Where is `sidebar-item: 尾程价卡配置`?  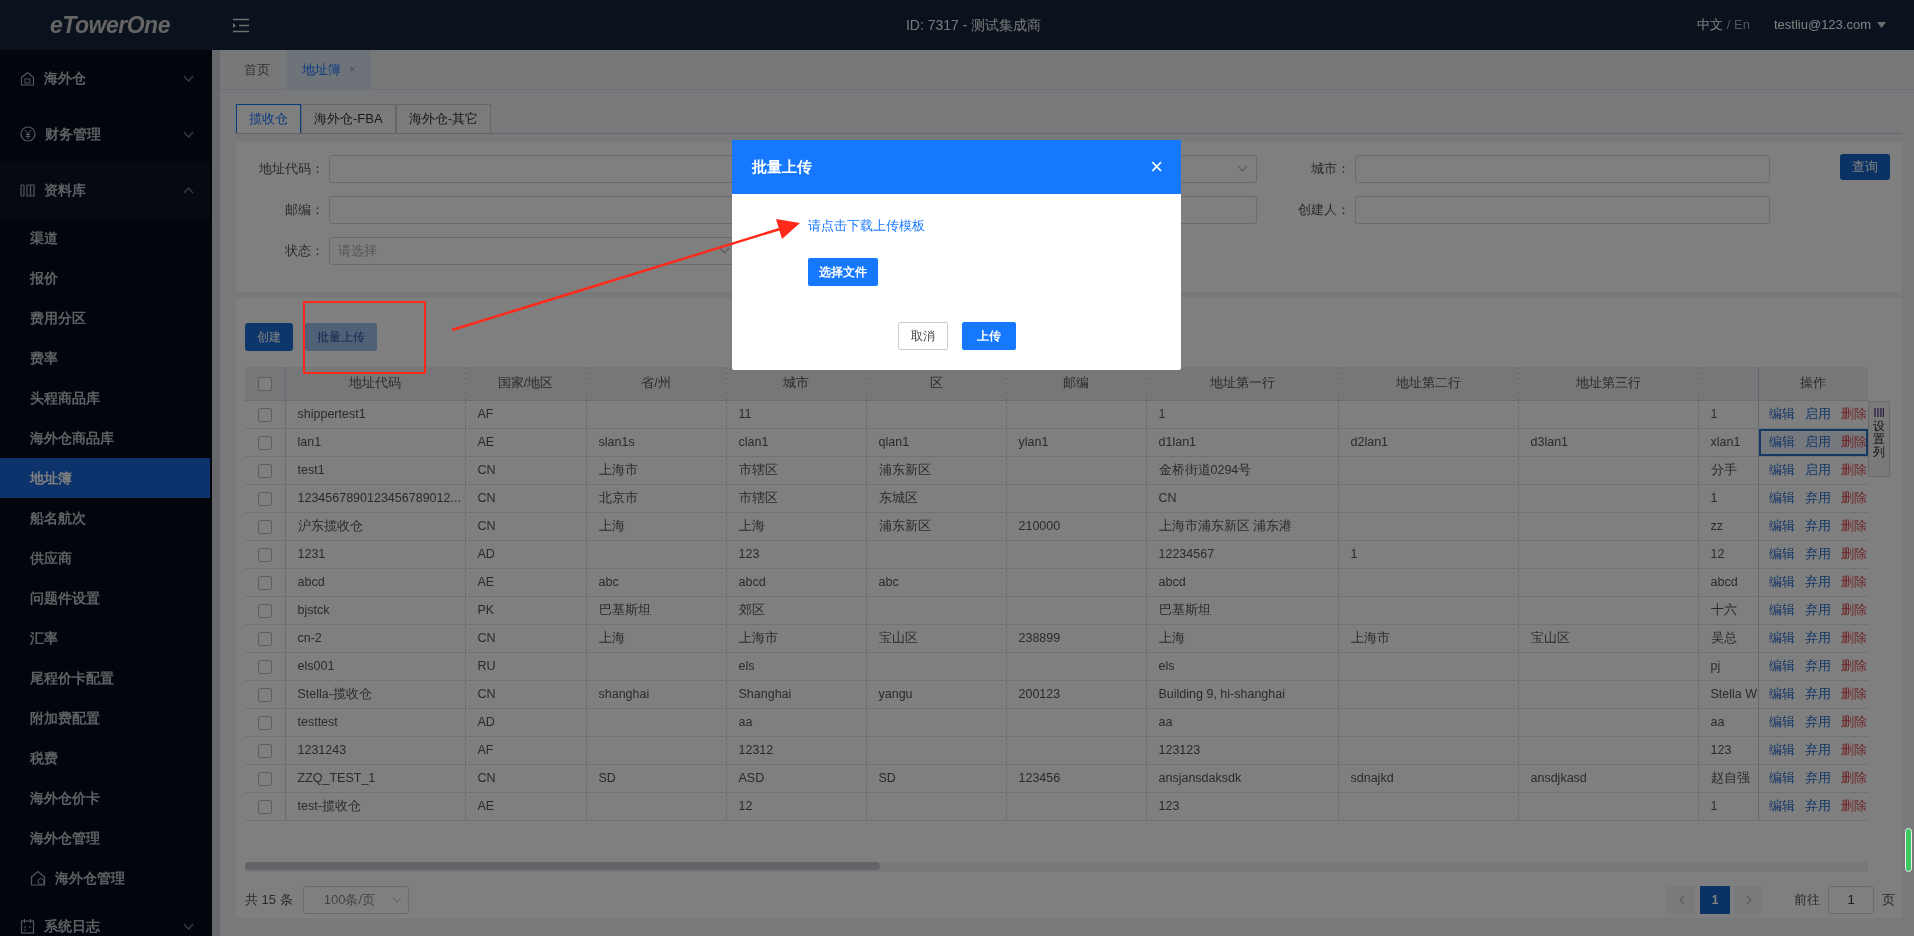
sidebar-item: 尾程价卡配置 is located at coordinates (105, 678).